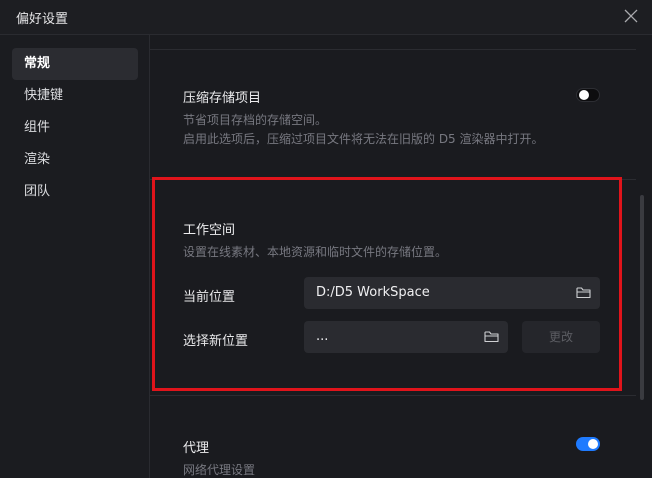 Image resolution: width=652 pixels, height=478 pixels. I want to click on proxy-toggle, so click(588, 444).